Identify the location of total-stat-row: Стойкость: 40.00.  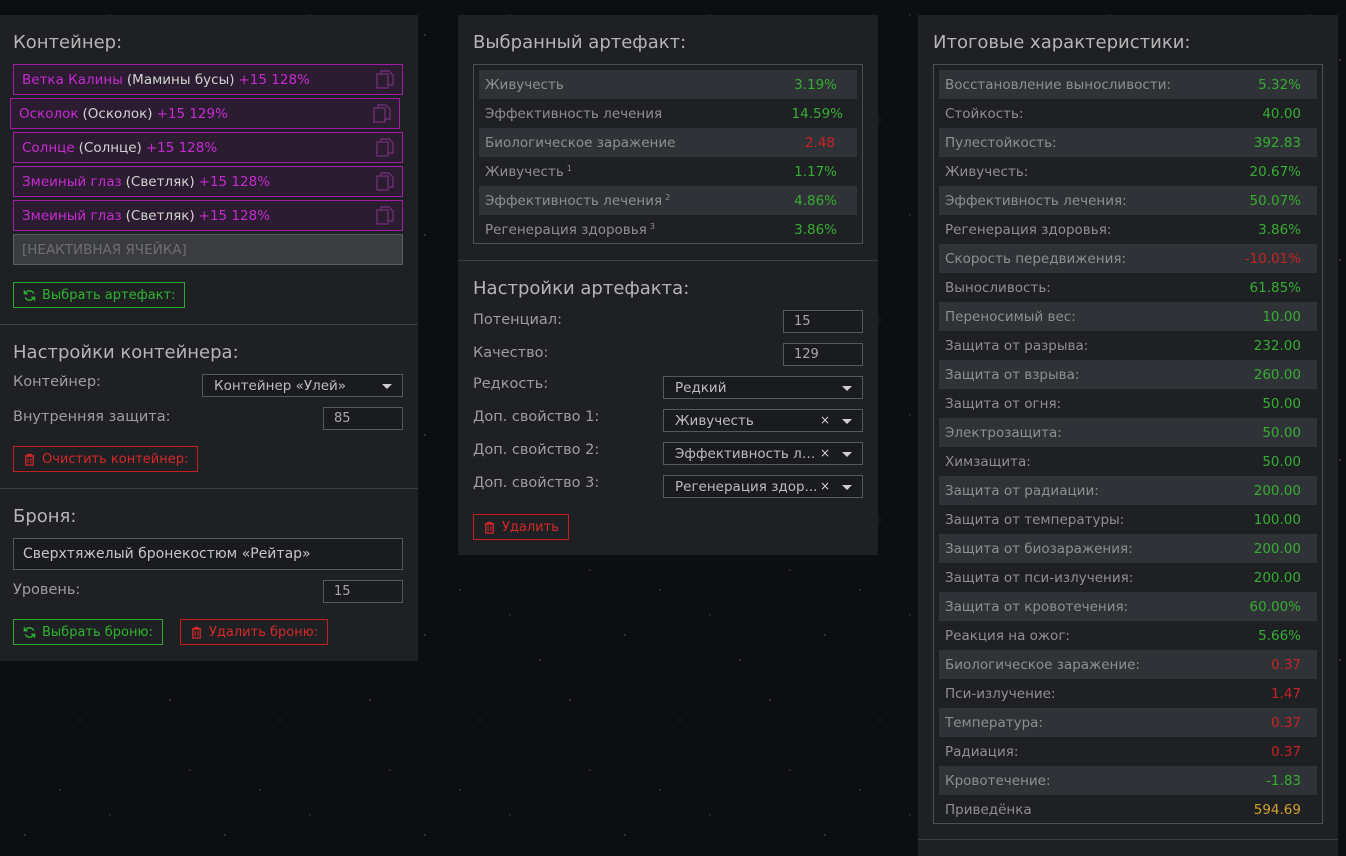
(1128, 113).